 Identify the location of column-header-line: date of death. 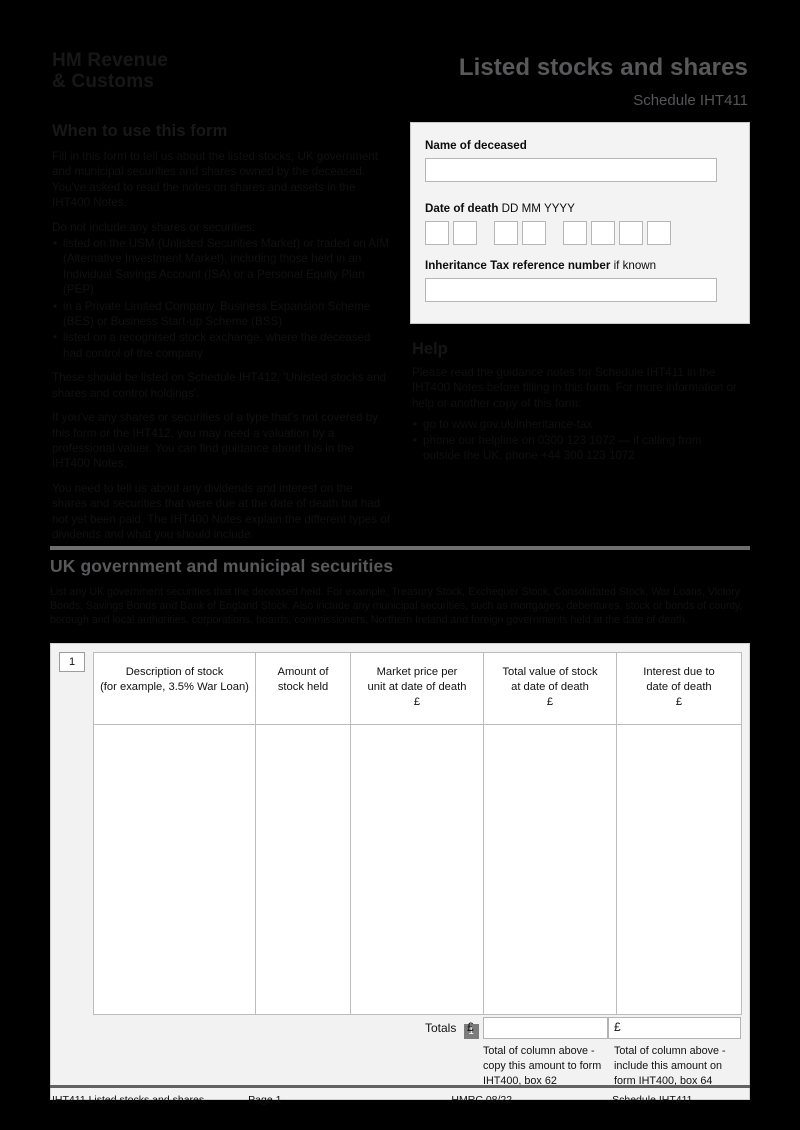
(679, 687).